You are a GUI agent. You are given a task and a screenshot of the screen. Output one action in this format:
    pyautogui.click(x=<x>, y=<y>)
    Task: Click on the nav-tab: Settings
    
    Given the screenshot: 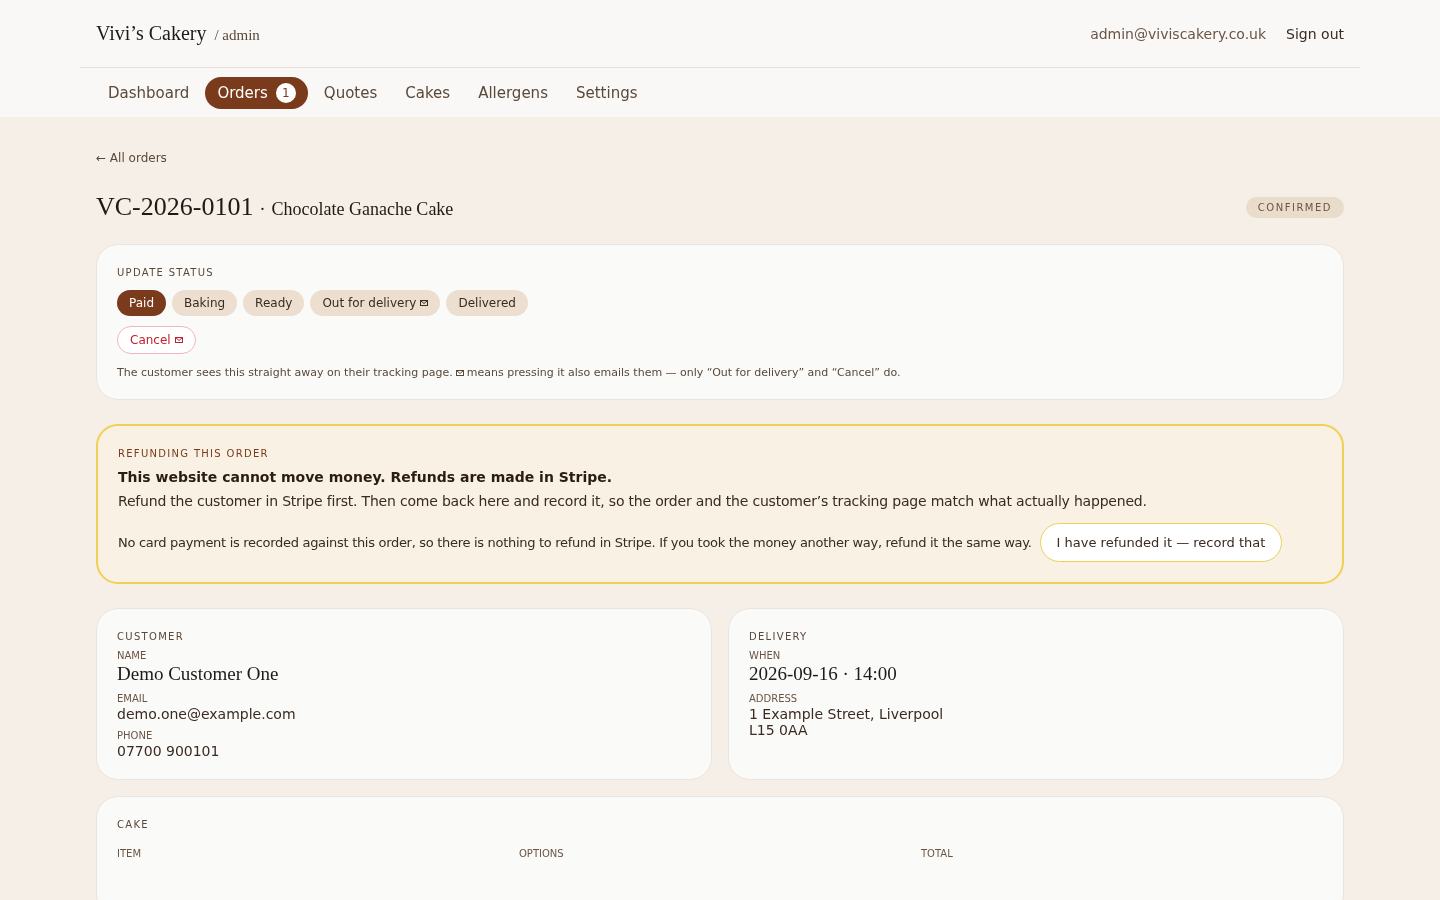 What is the action you would take?
    pyautogui.click(x=606, y=92)
    